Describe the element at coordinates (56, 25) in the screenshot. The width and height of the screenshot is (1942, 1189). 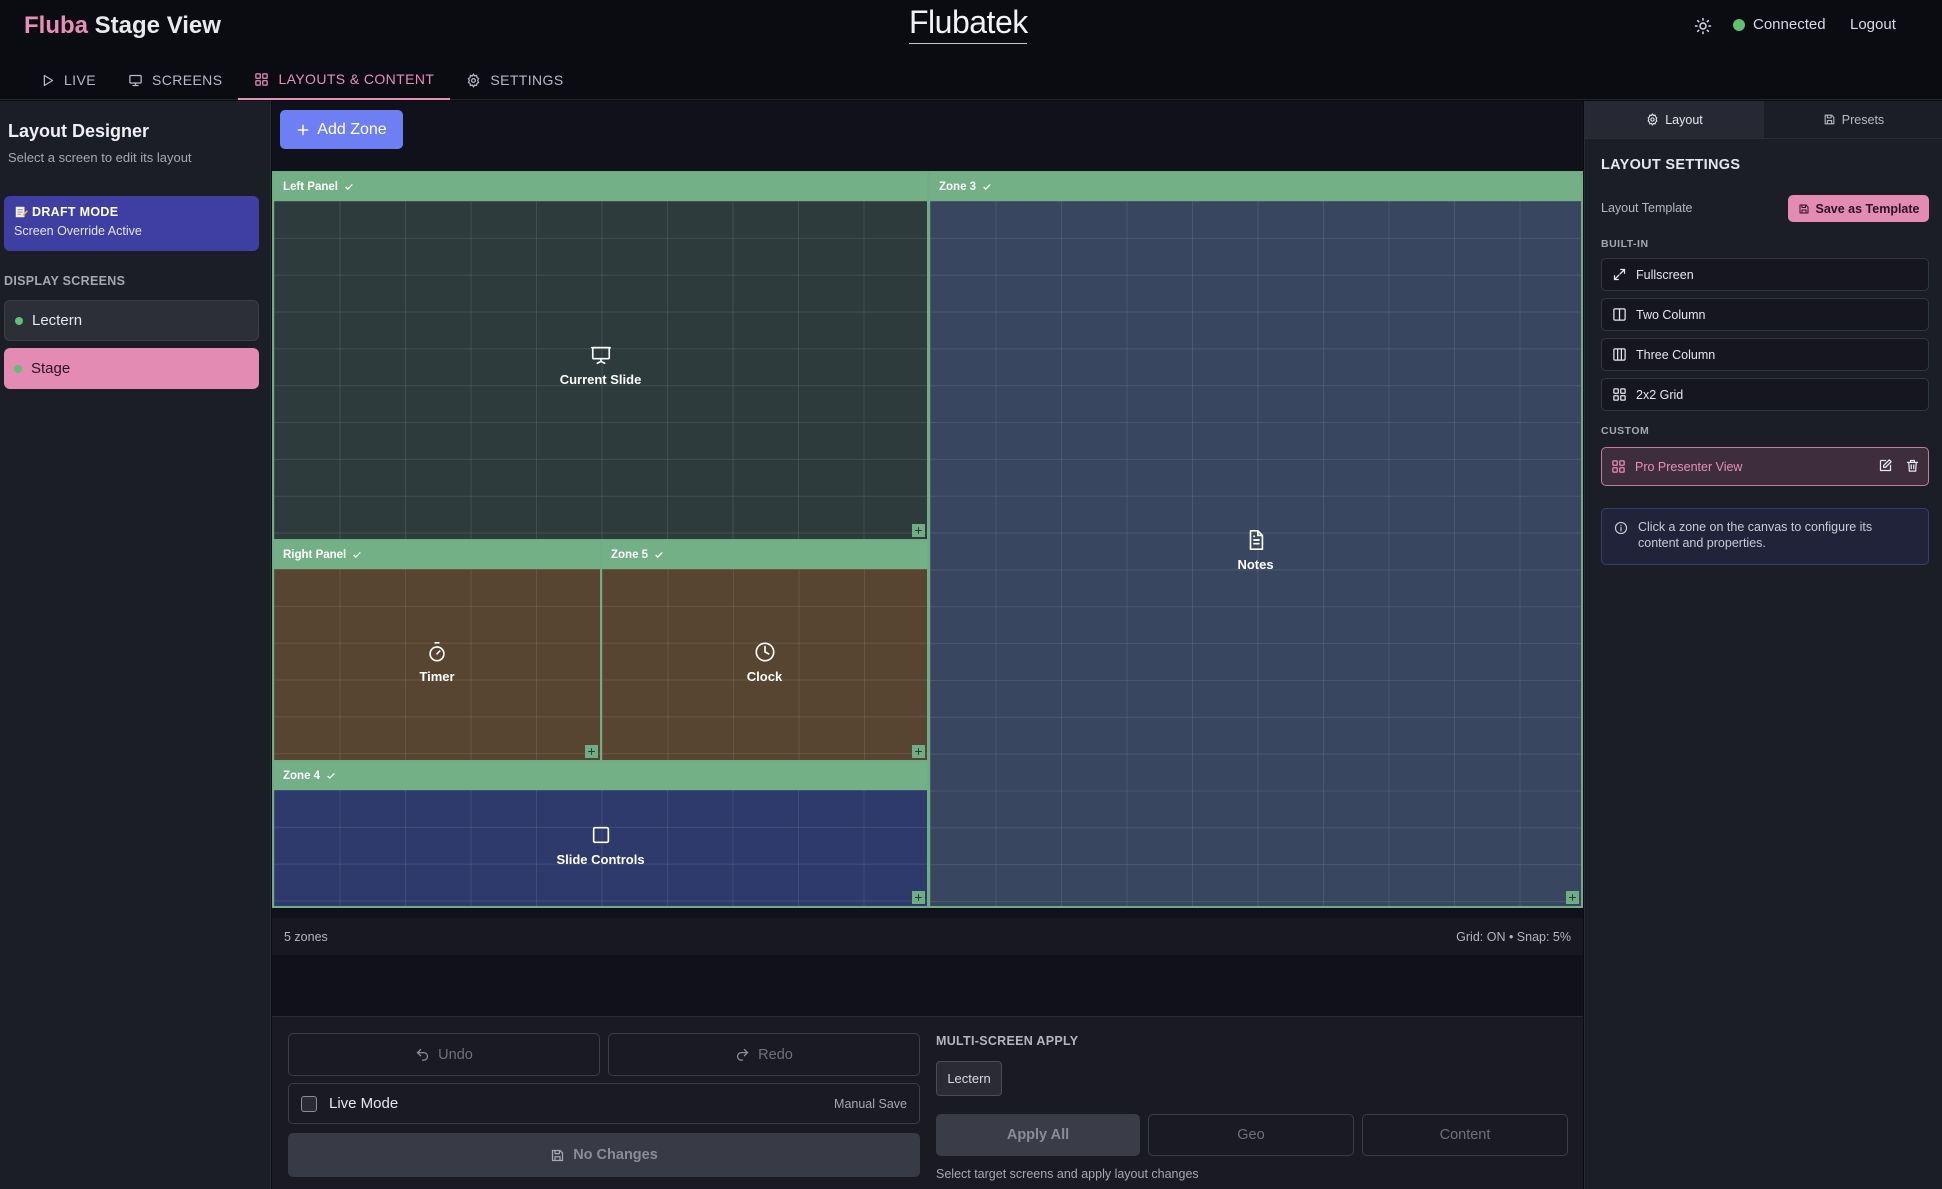
I see `app-title-brand: Fluba` at that location.